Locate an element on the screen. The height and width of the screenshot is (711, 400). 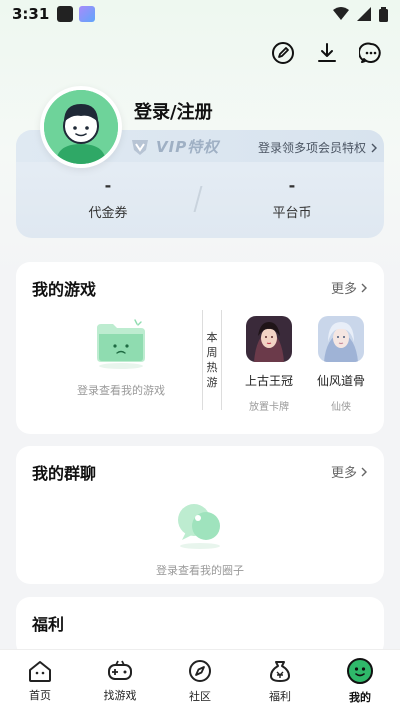
avatar is located at coordinates (81, 127).